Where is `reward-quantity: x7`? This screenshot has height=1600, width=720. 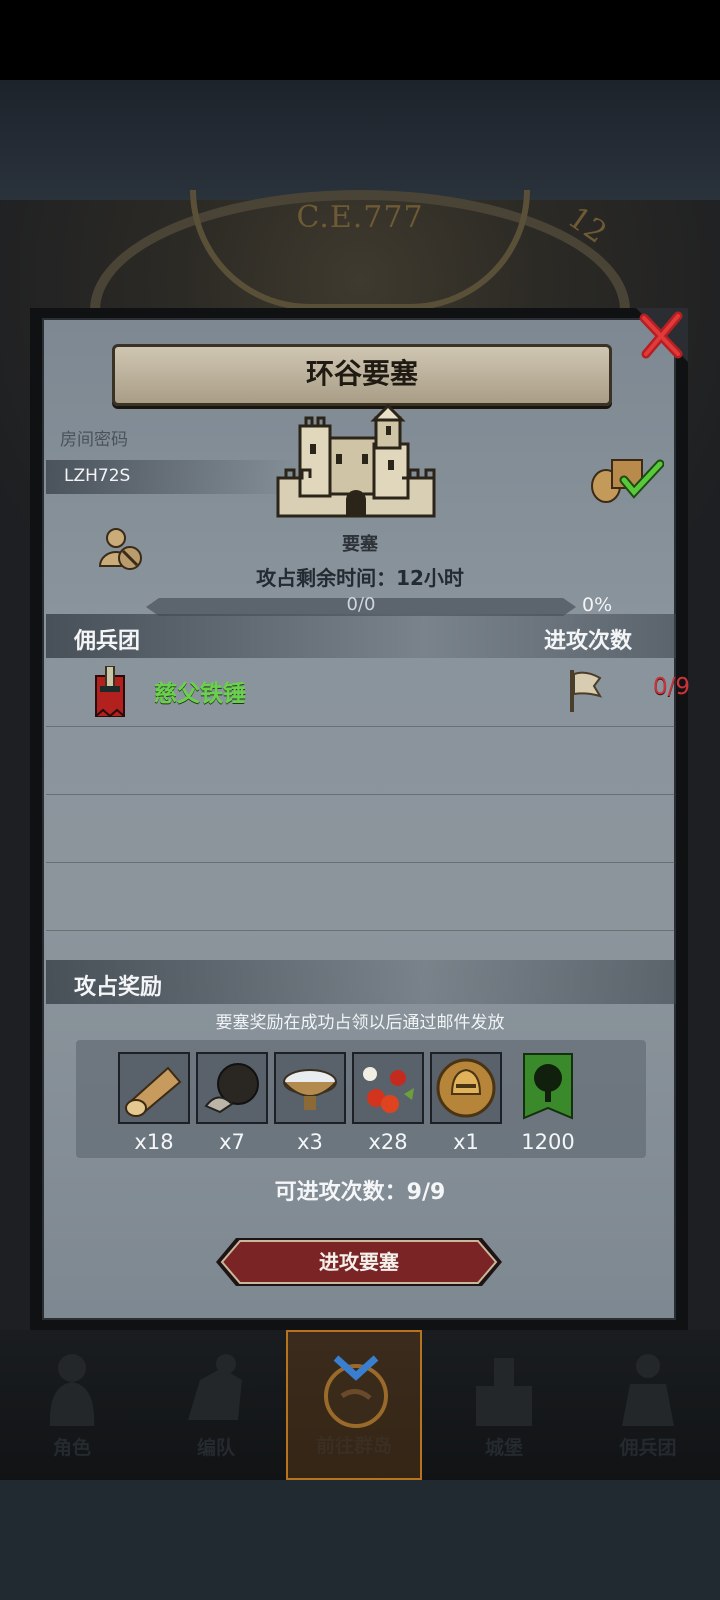
reward-quantity: x7 is located at coordinates (232, 1142).